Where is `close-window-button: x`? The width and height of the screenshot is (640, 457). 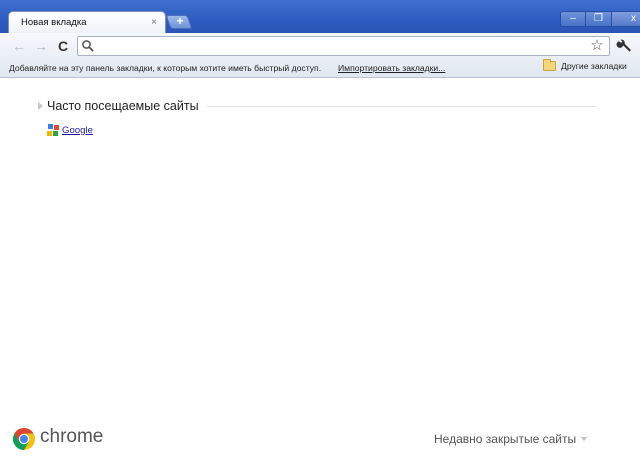 close-window-button: x is located at coordinates (626, 19).